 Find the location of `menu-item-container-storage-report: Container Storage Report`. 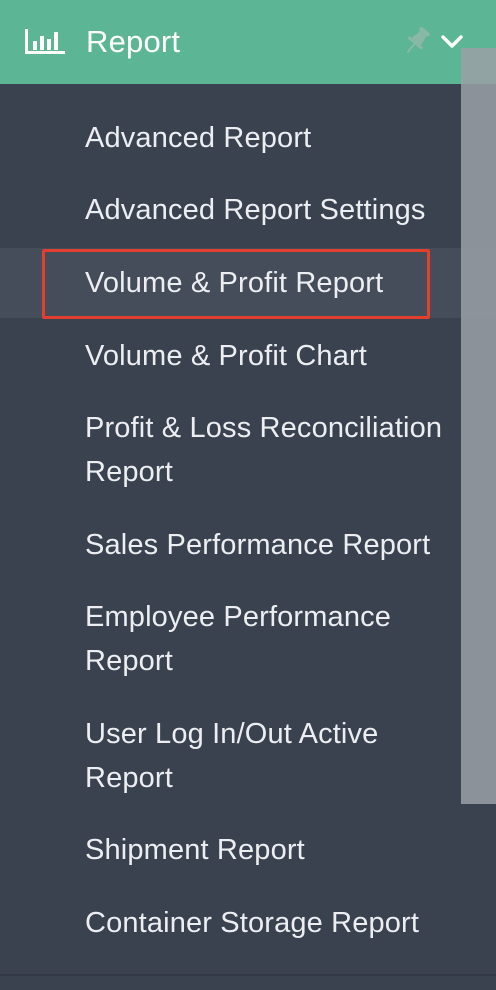

menu-item-container-storage-report: Container Storage Report is located at coordinates (248, 923).